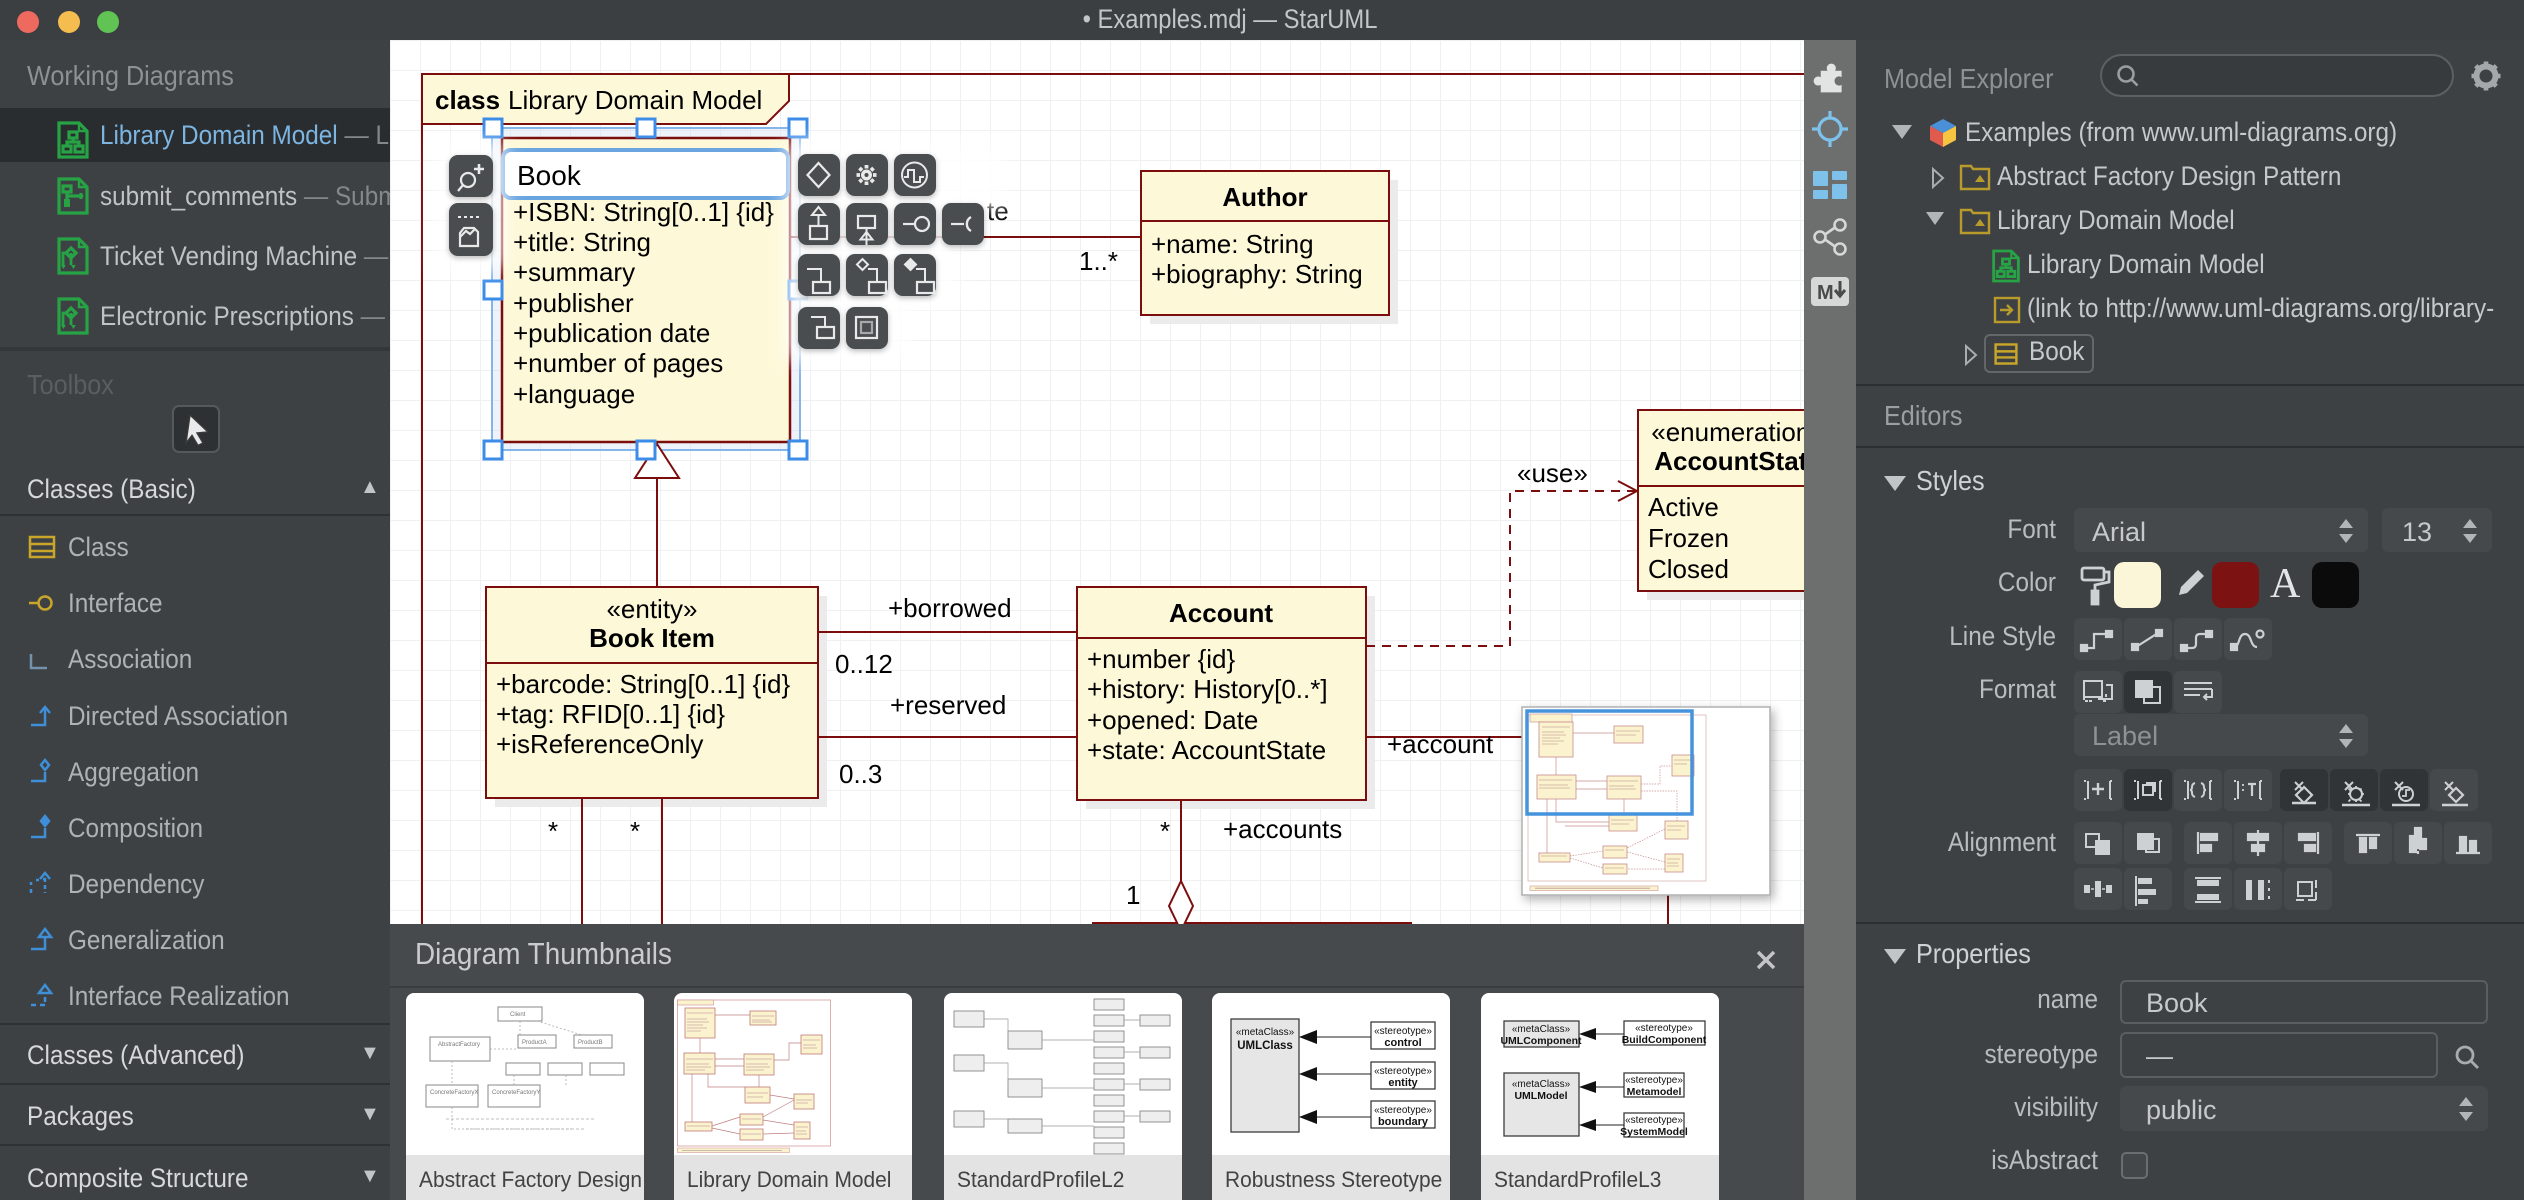 The image size is (2524, 1200). Describe the element at coordinates (1264, 197) in the screenshot. I see `svg-text: Author` at that location.